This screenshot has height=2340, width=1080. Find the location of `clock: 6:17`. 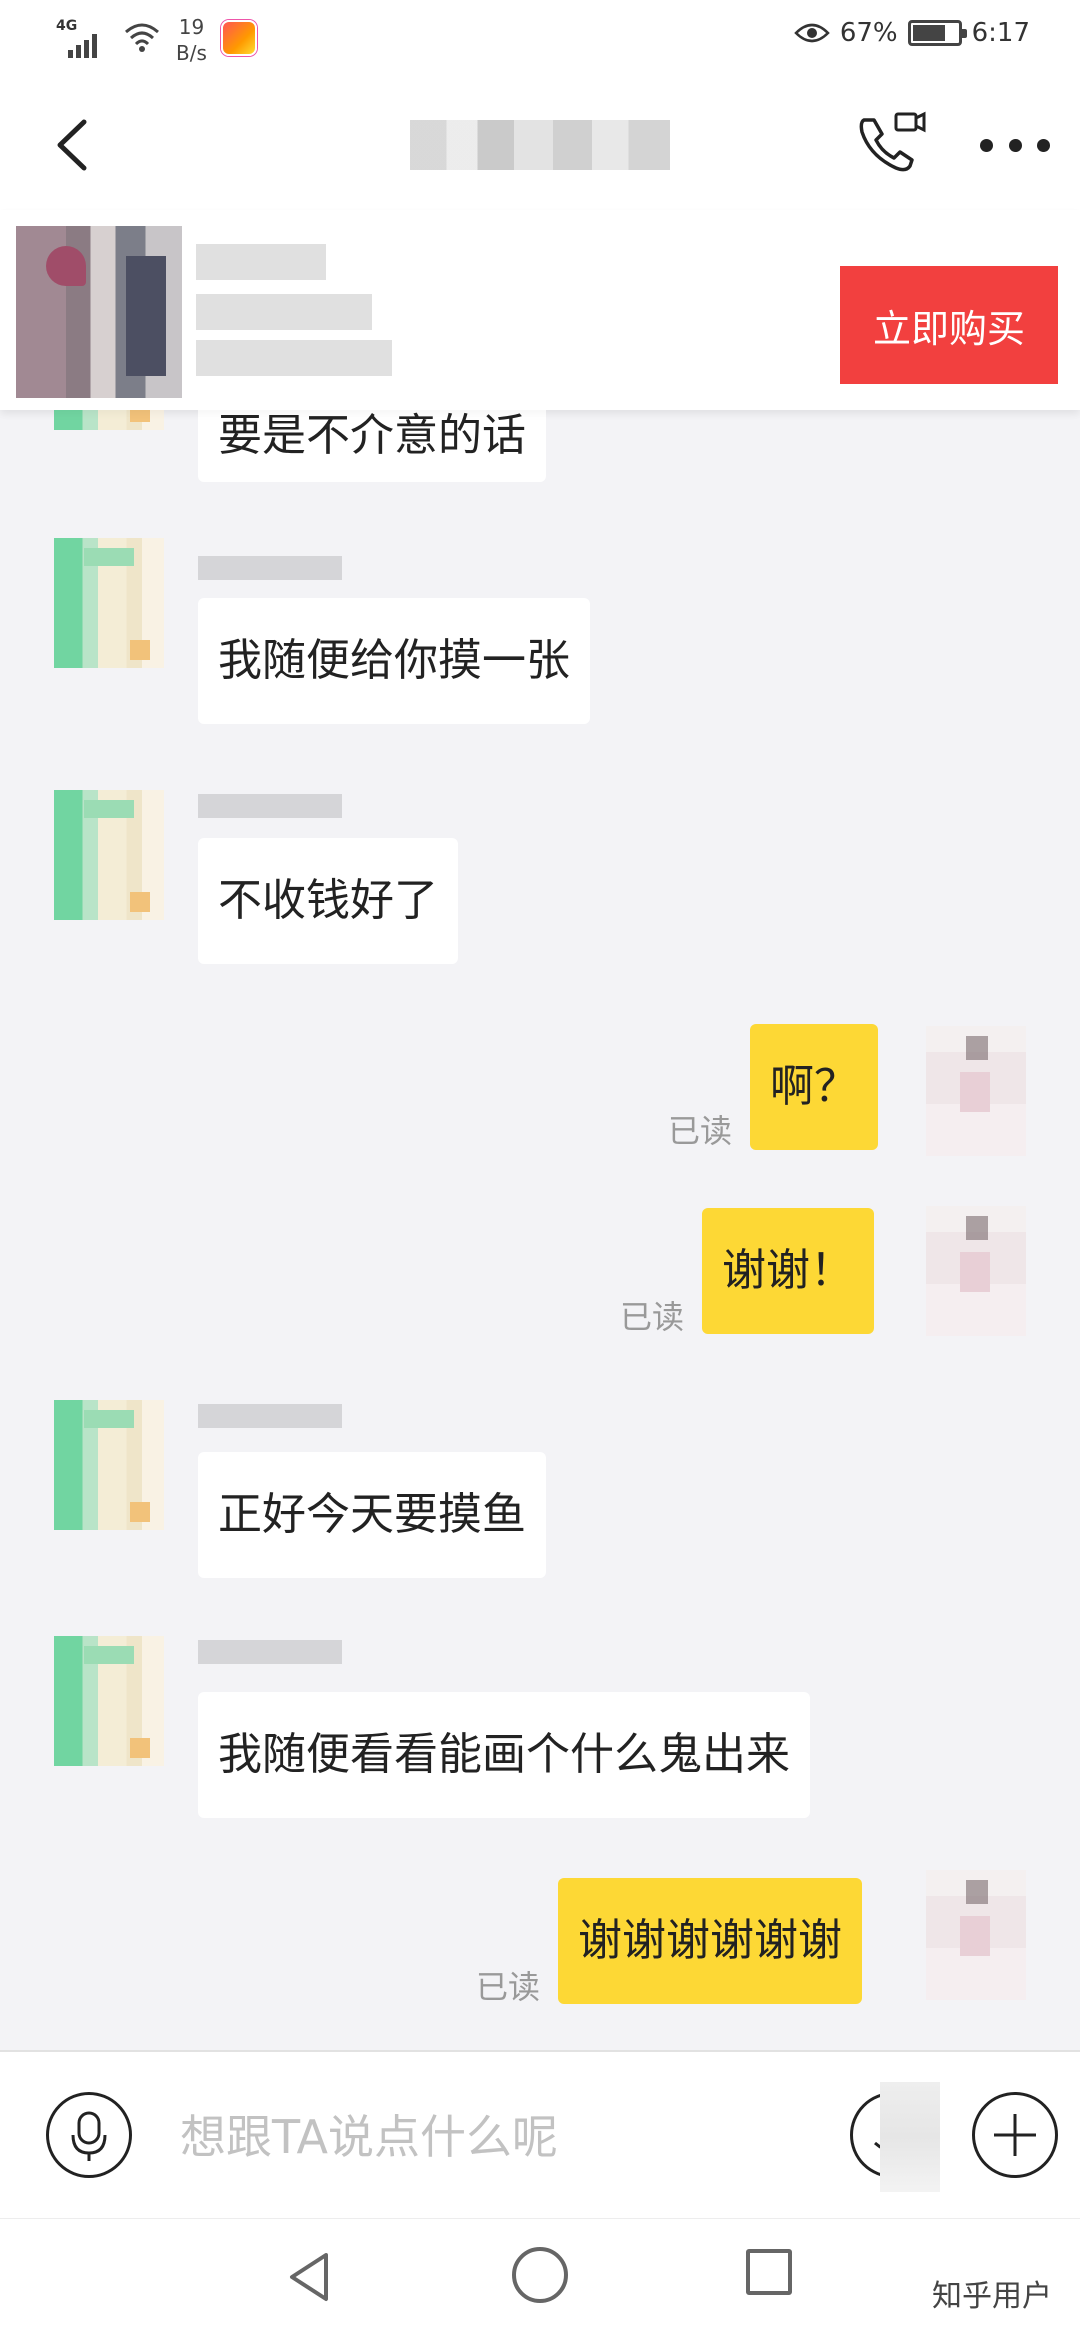

clock: 6:17 is located at coordinates (1000, 33).